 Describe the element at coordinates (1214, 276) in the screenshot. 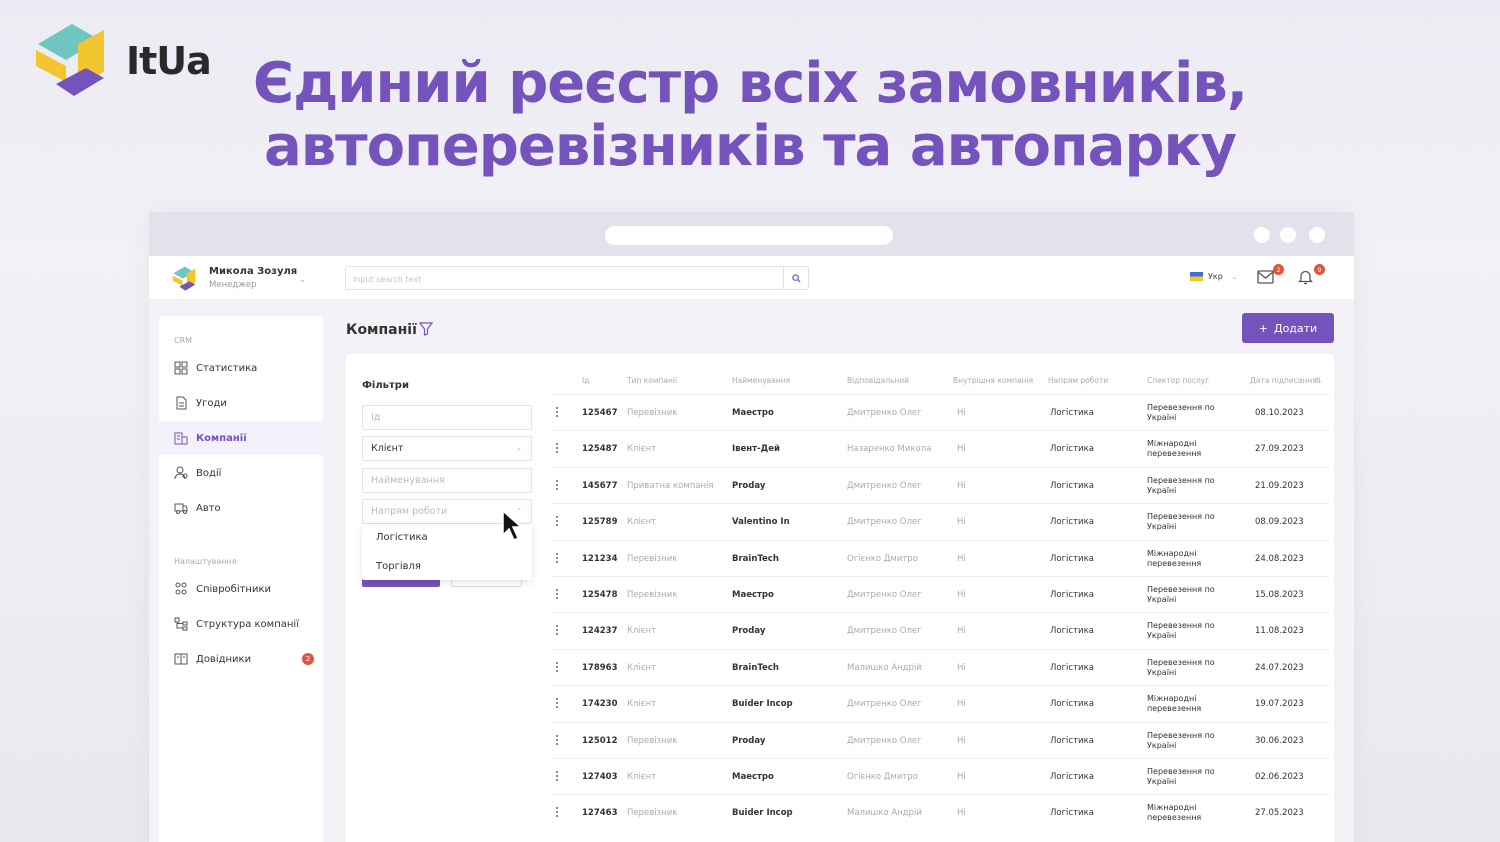

I see `language-selector: Укр ⌄` at that location.